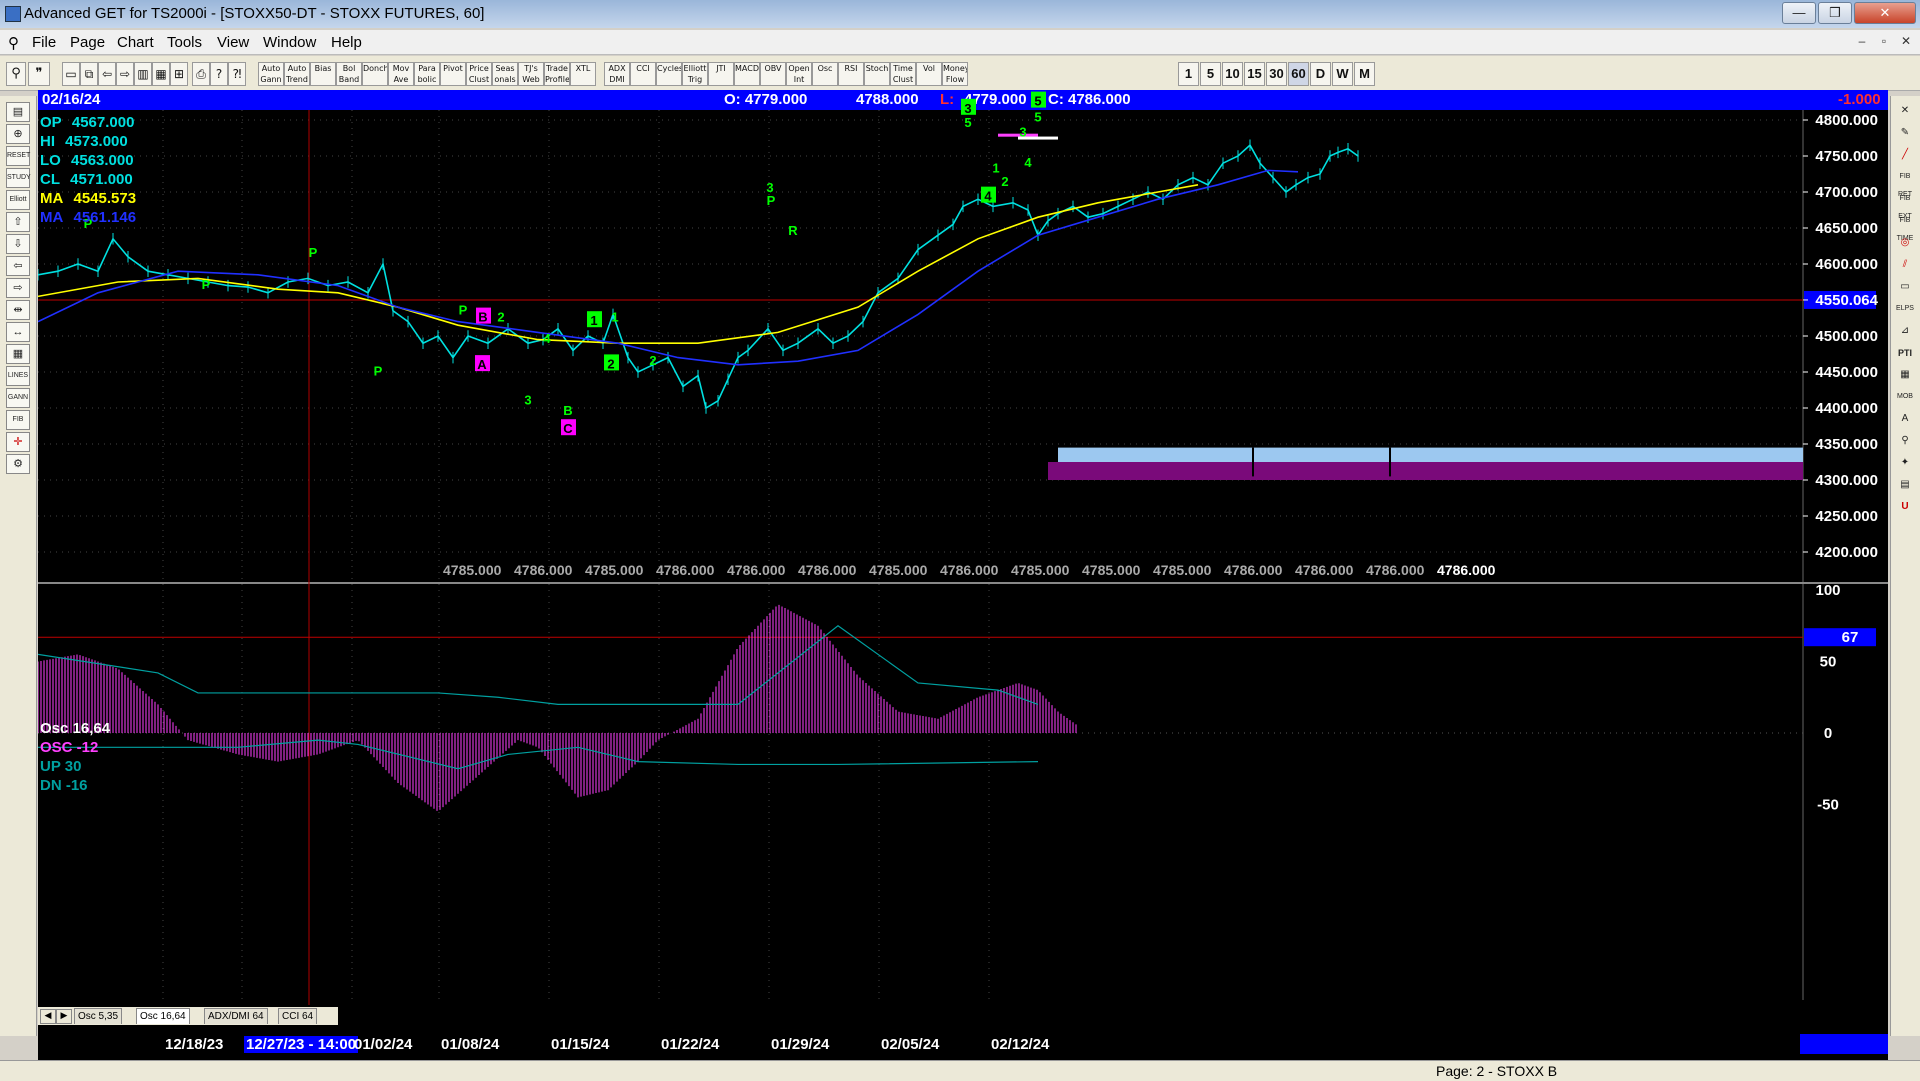 This screenshot has width=1920, height=1081. I want to click on tile-icon: ▥, so click(143, 74).